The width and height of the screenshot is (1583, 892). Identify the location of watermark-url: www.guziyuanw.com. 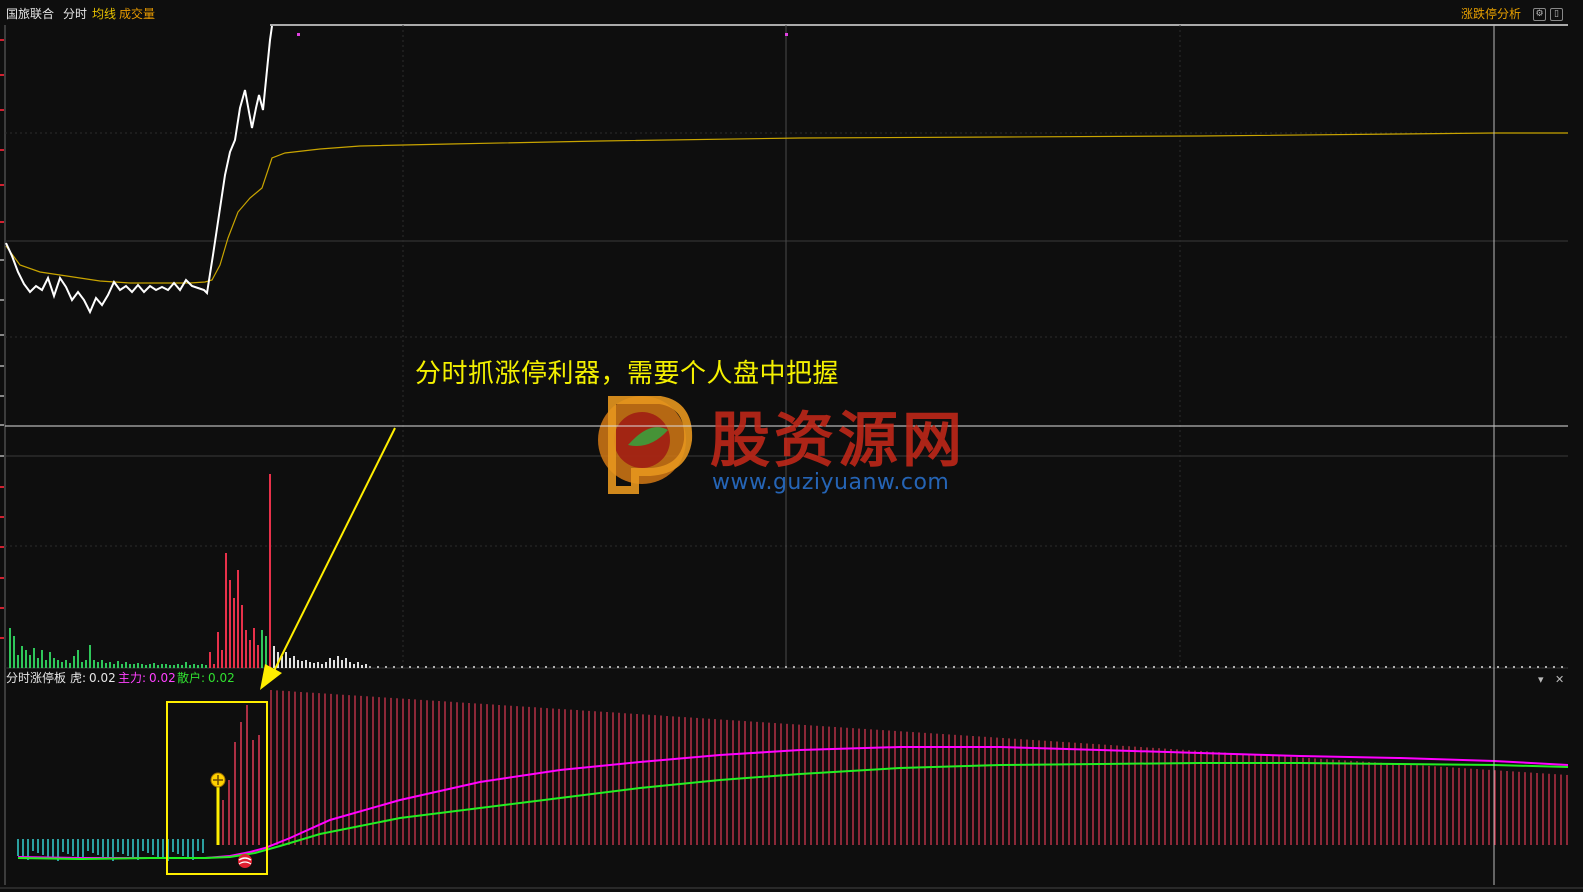
(831, 482).